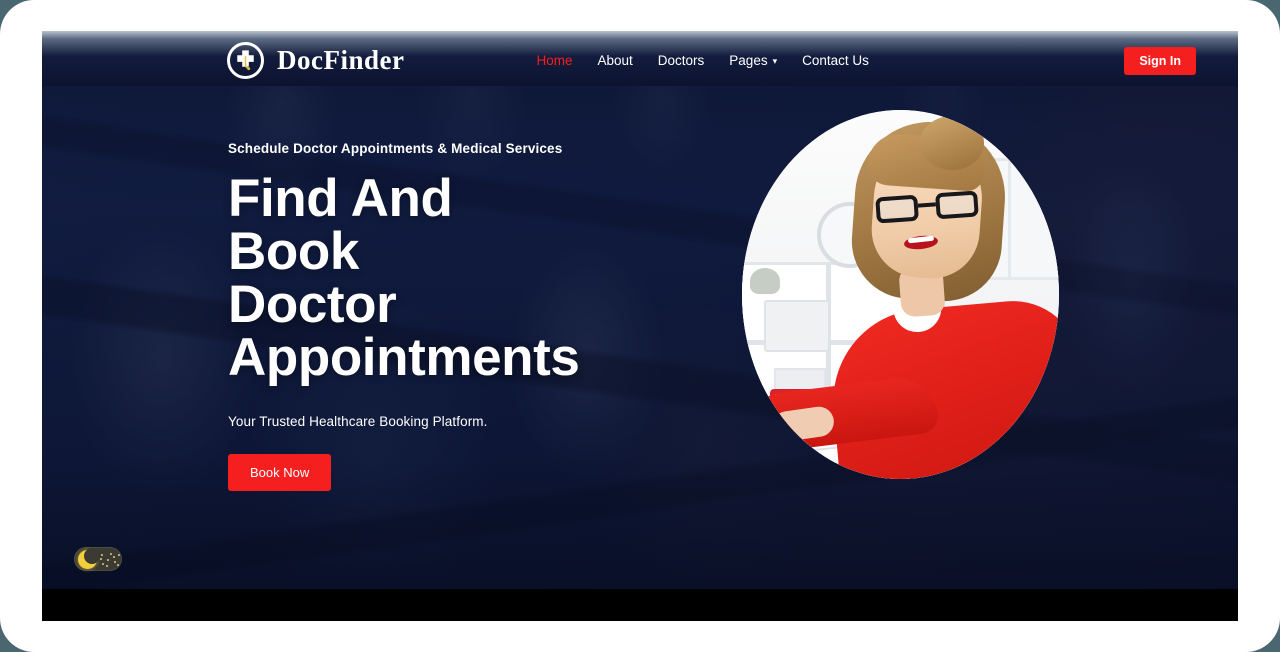 The image size is (1280, 652). What do you see at coordinates (89, 558) in the screenshot?
I see `crescent-moon-icon` at bounding box center [89, 558].